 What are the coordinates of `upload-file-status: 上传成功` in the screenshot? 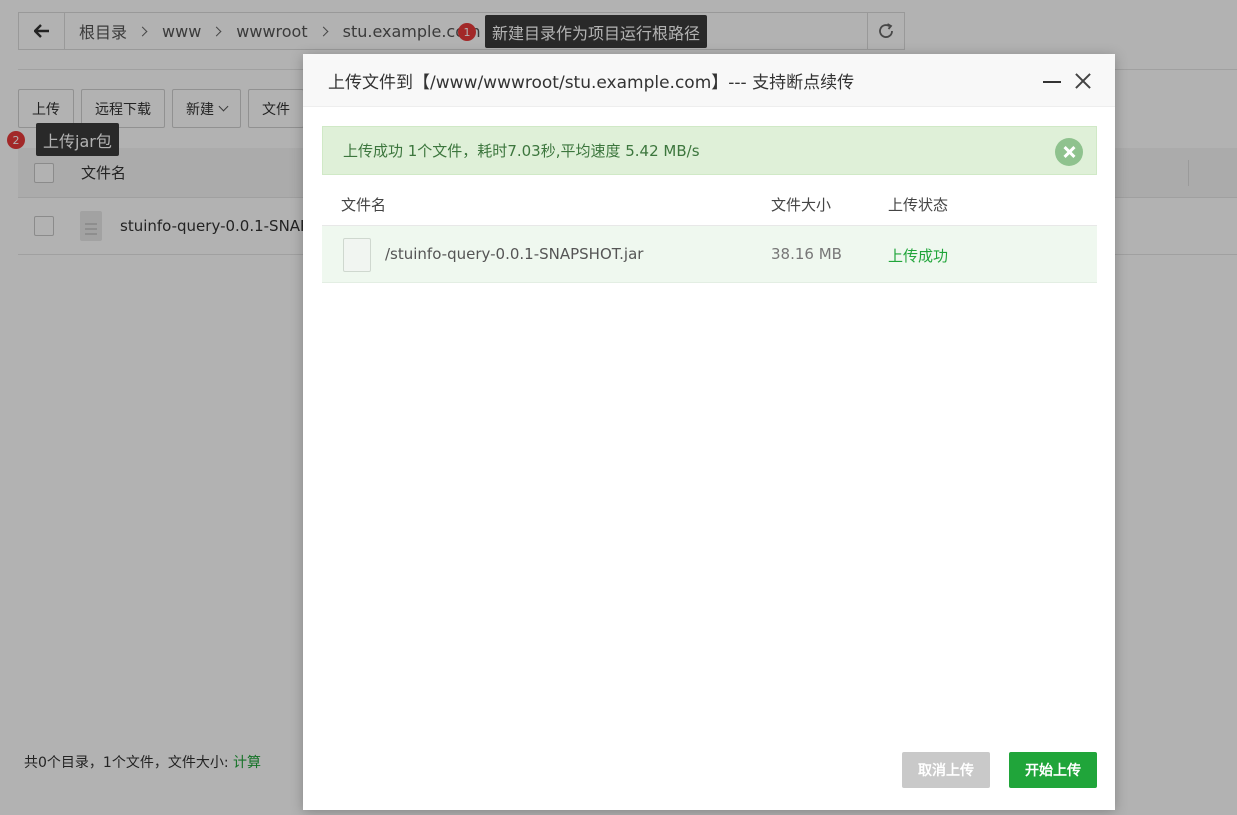 It's located at (918, 256).